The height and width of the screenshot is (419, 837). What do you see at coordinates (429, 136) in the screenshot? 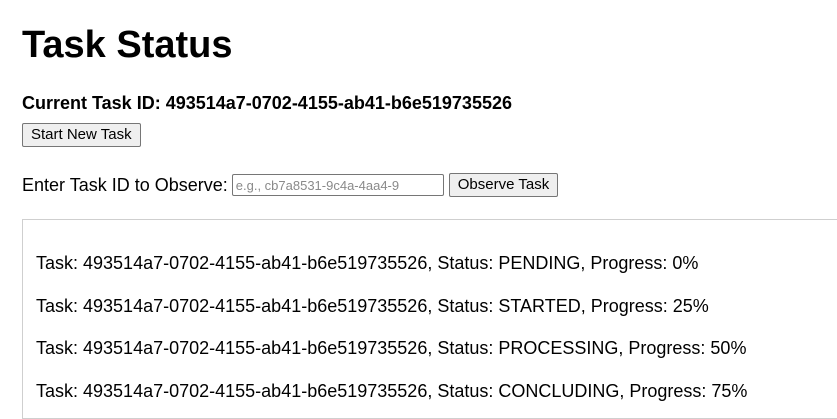
I see `start-task-row: Start New Task` at bounding box center [429, 136].